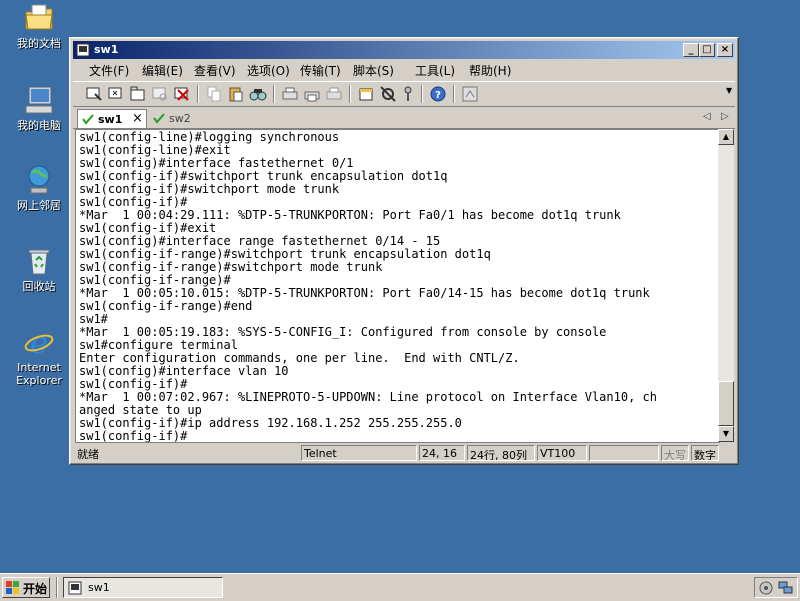 The width and height of the screenshot is (800, 601). Describe the element at coordinates (258, 94) in the screenshot. I see `find-icon` at that location.